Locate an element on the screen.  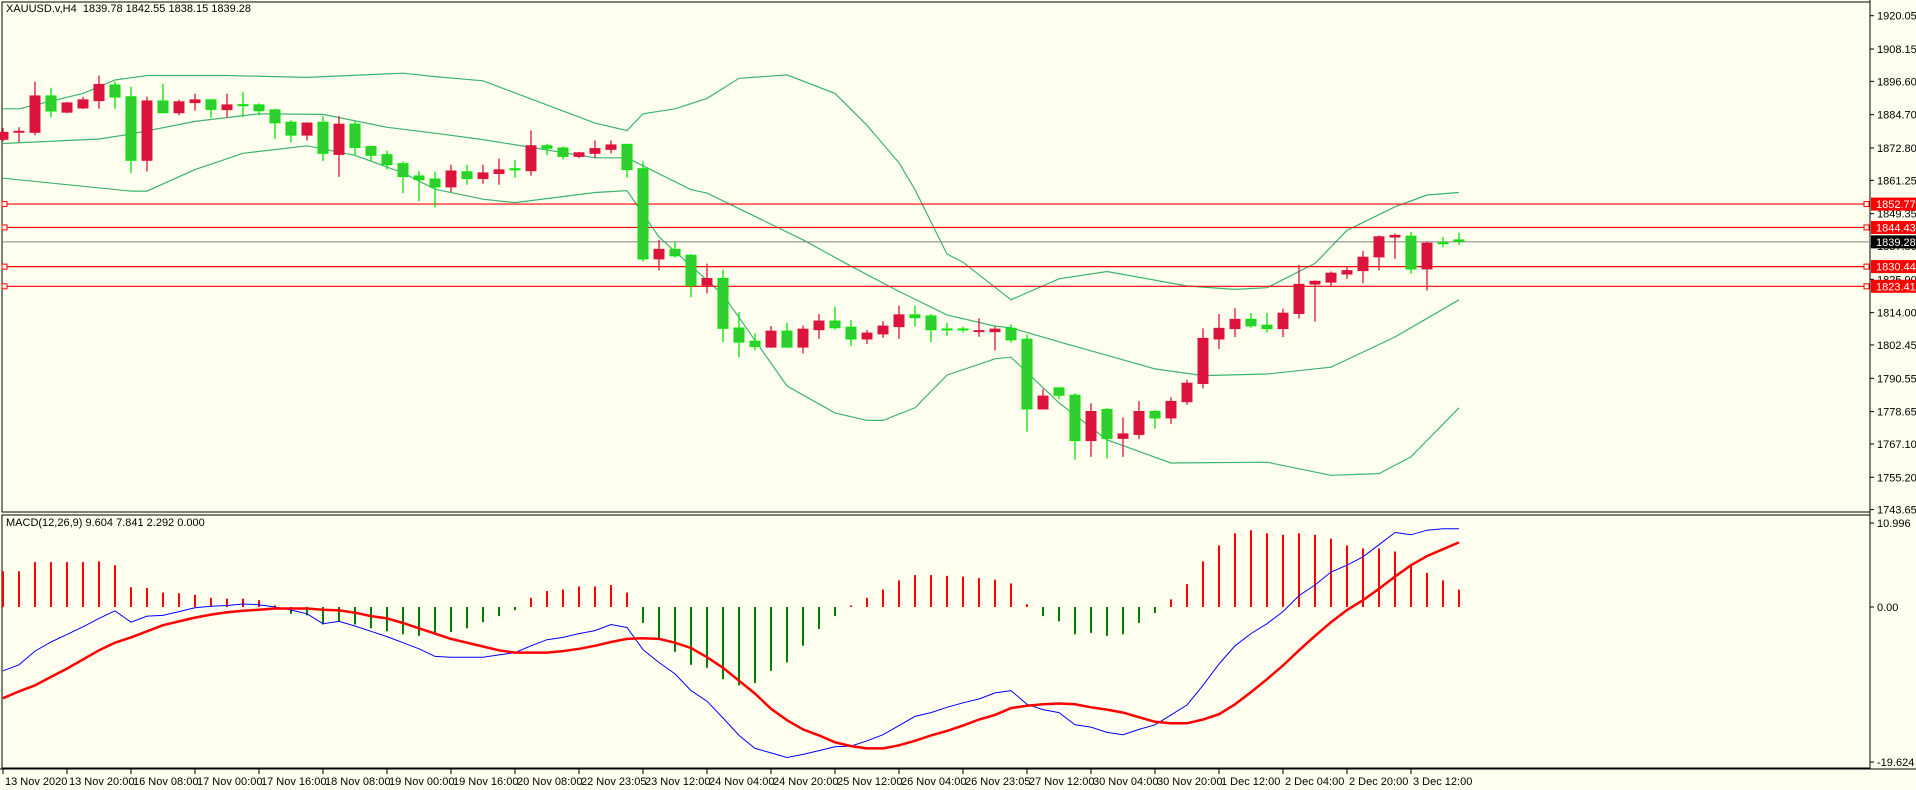
macd-tick-label: 10.996 is located at coordinates (1894, 524).